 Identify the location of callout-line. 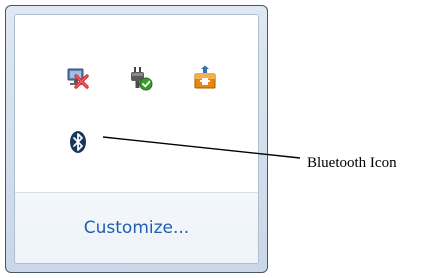
(201, 147).